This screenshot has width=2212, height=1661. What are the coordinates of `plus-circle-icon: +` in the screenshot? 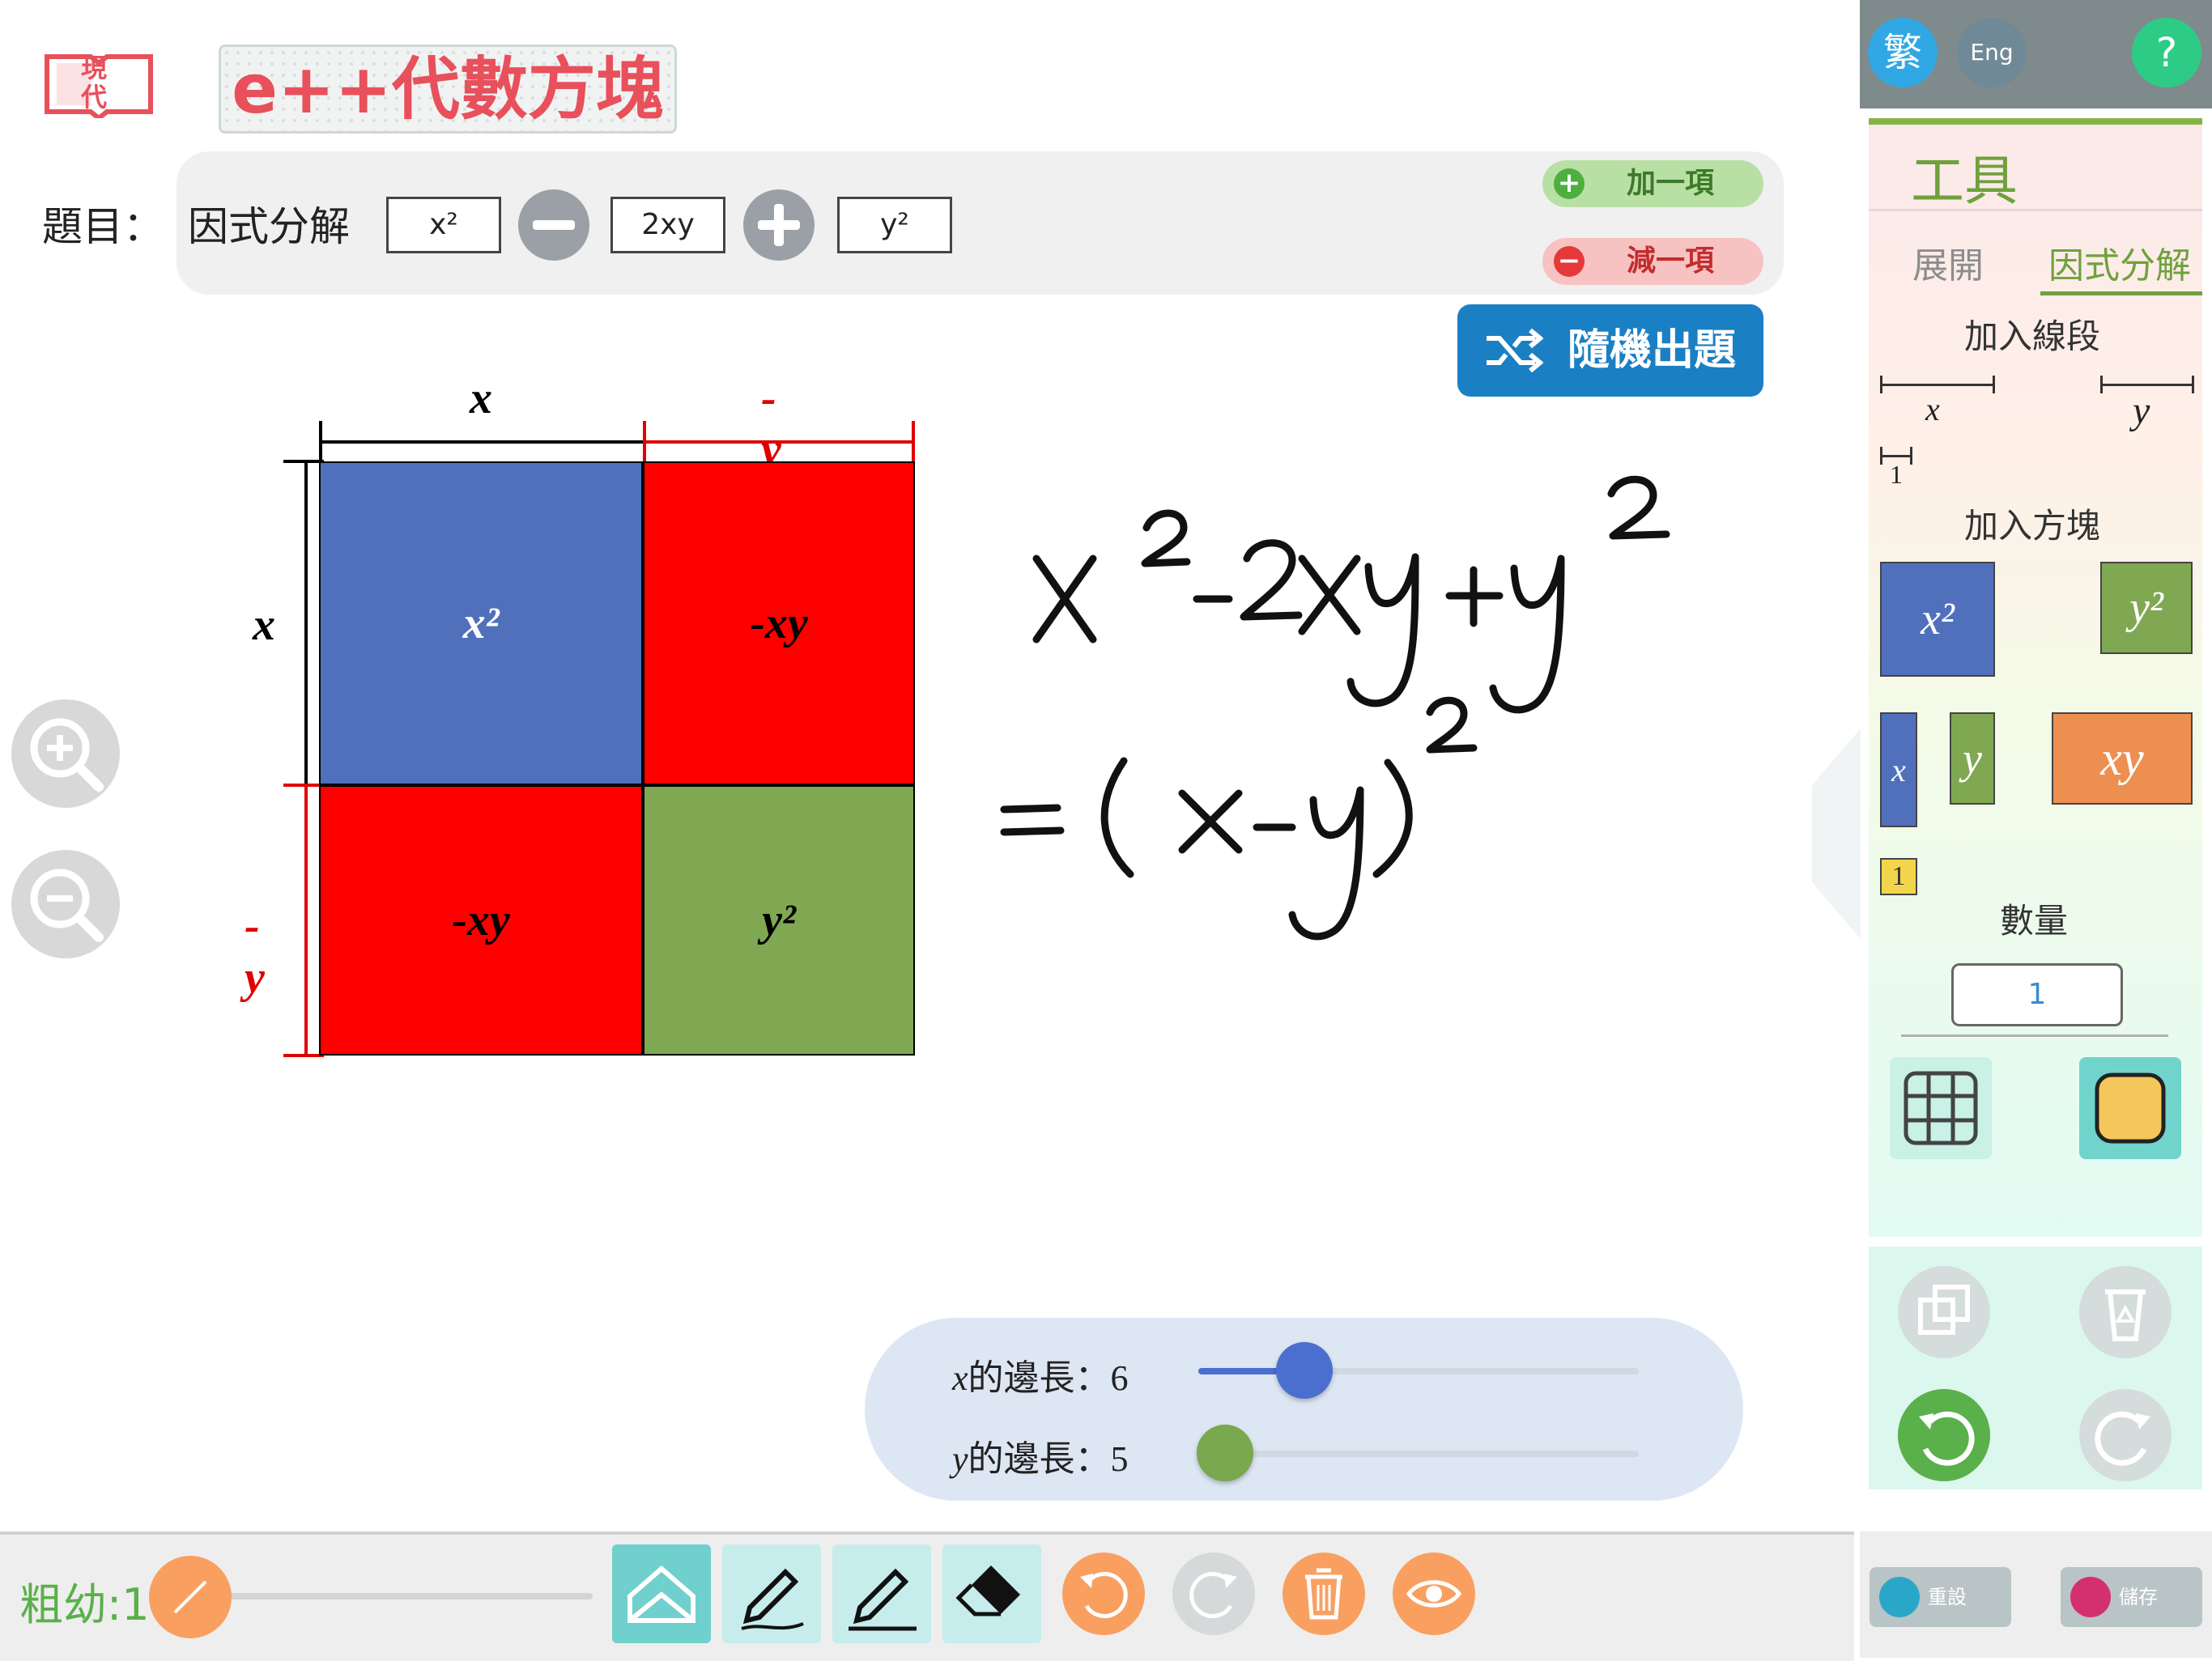 It's located at (1570, 184).